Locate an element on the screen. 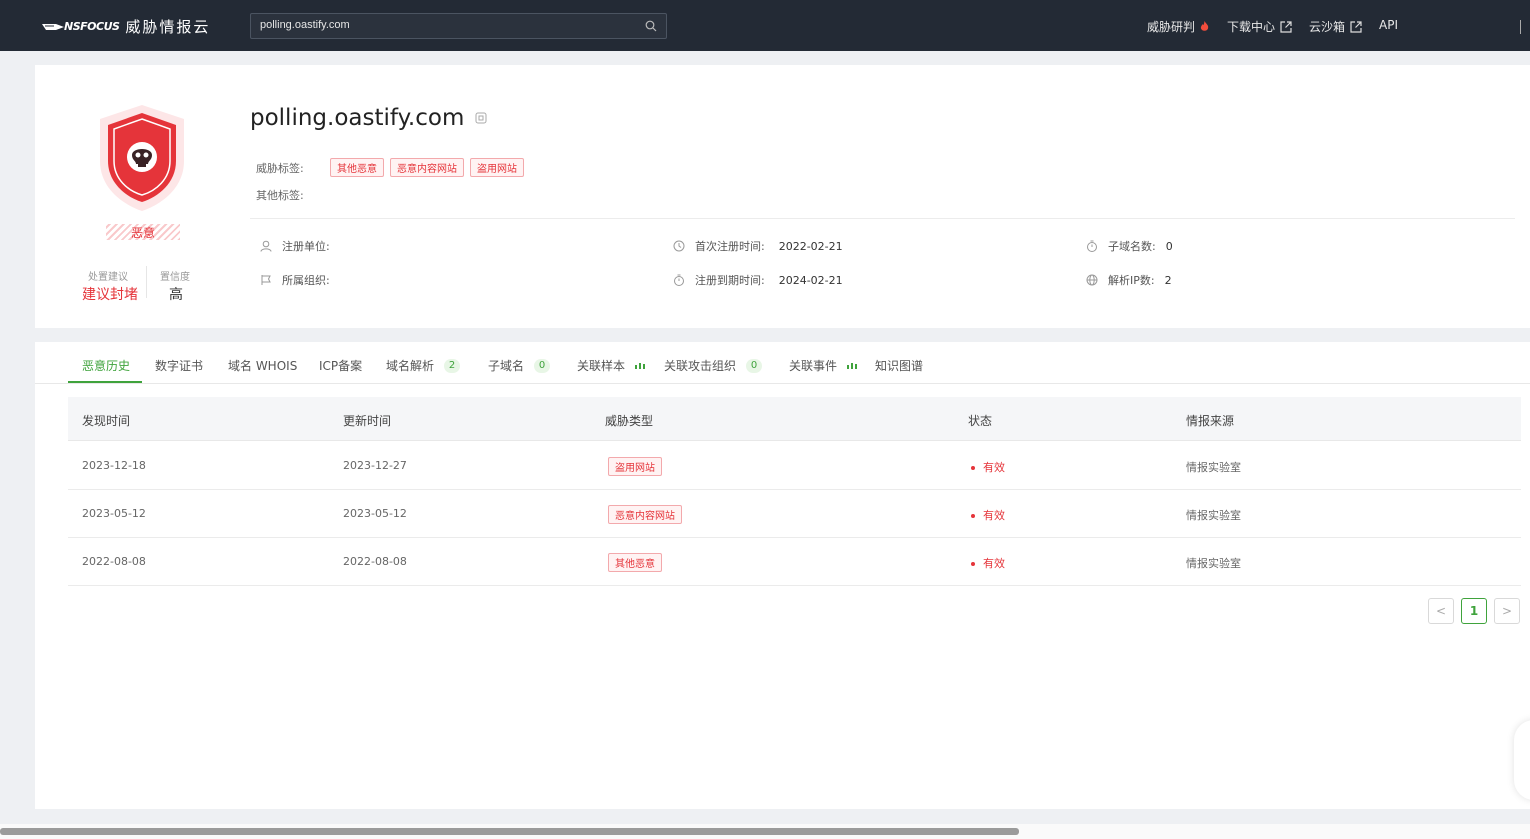 The width and height of the screenshot is (1530, 839). tab-dns-resolution: 域名解析 2 is located at coordinates (423, 365).